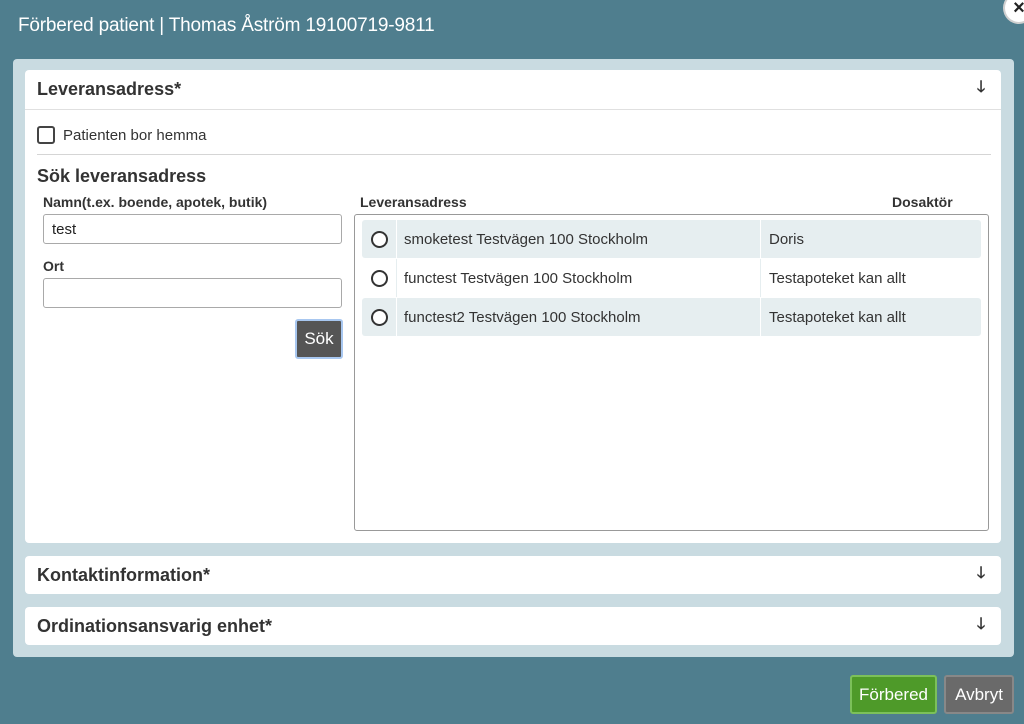 This screenshot has height=724, width=1024. I want to click on close-icon: ×, so click(1014, 11).